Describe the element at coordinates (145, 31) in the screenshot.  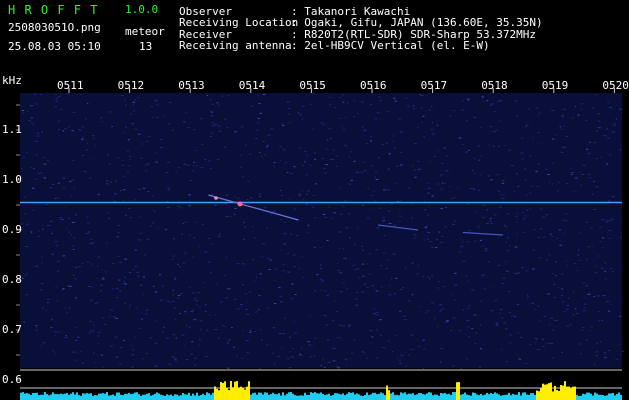
I see `meteor-label: meteor` at that location.